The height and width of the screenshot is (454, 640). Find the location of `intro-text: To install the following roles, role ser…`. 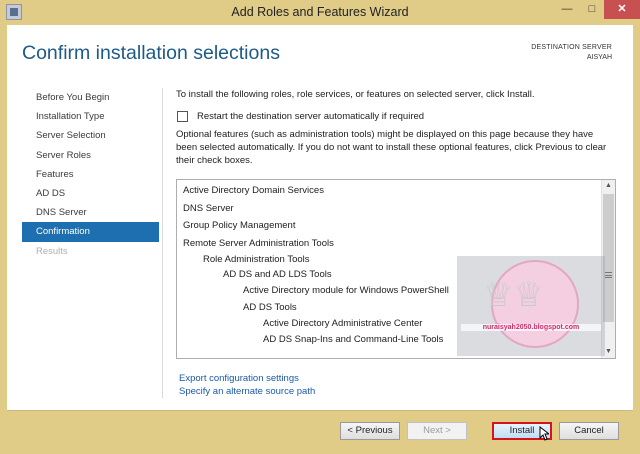

intro-text: To install the following roles, role ser… is located at coordinates (355, 94).